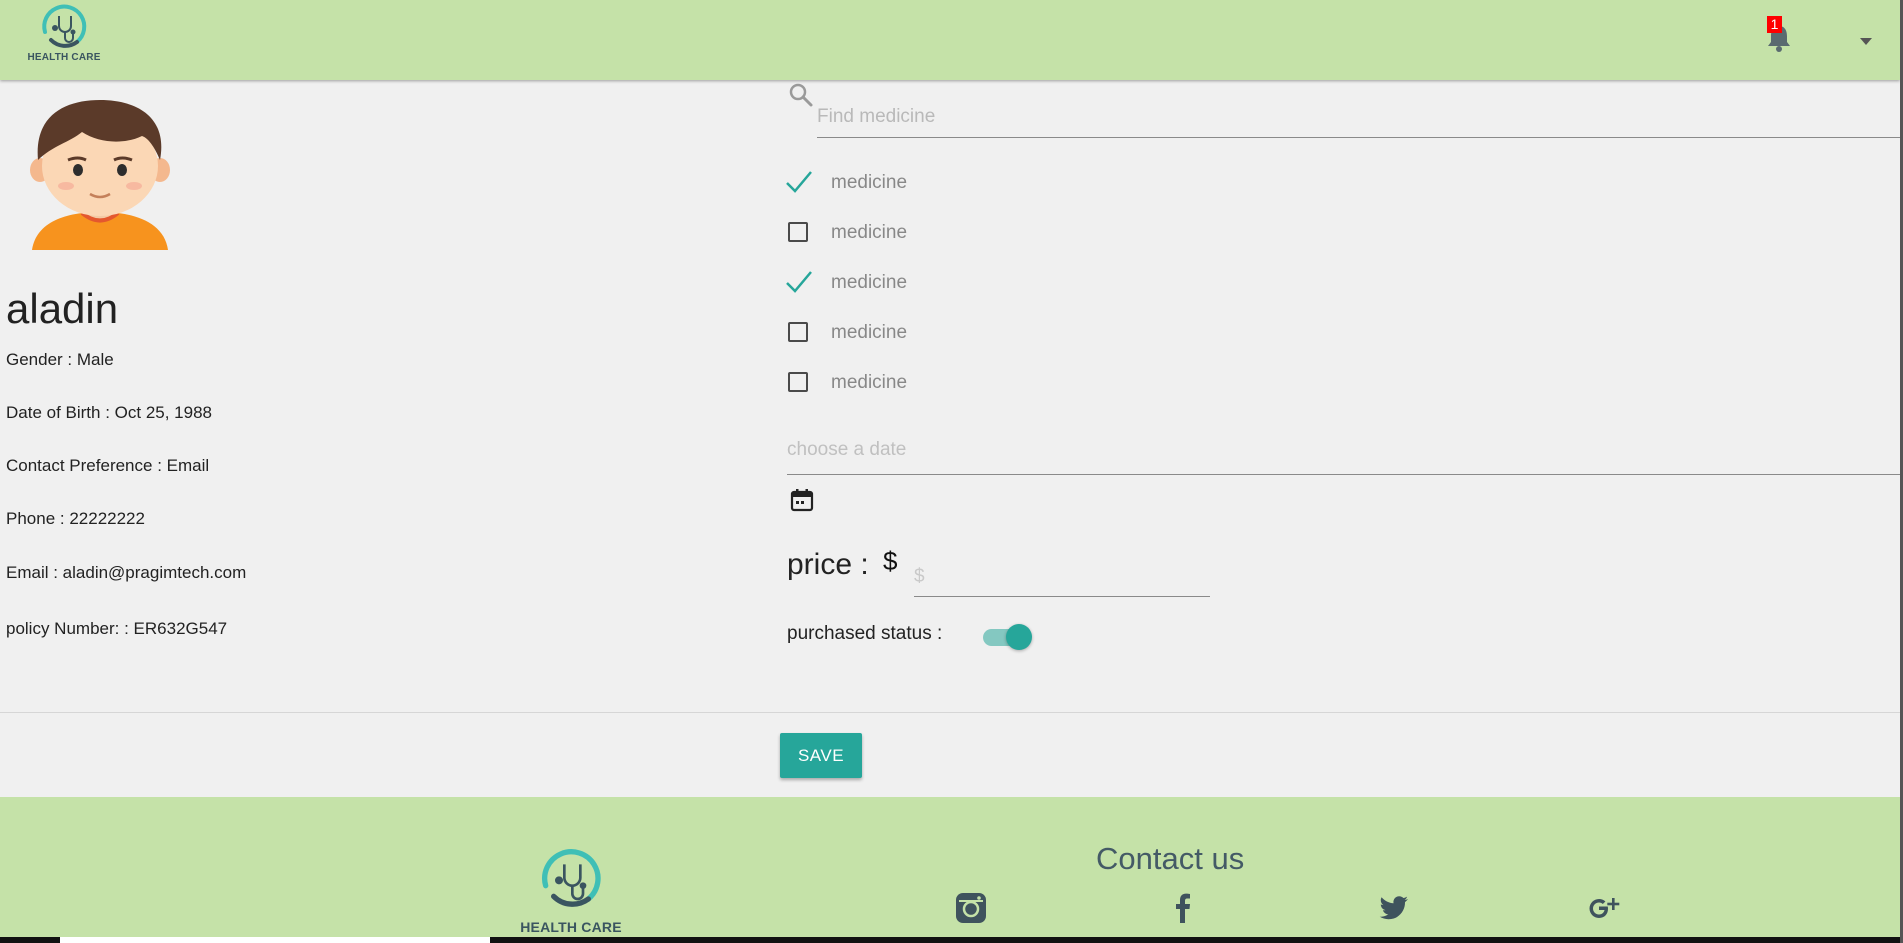 This screenshot has width=1903, height=943. What do you see at coordinates (950, 712) in the screenshot?
I see `form-divider` at bounding box center [950, 712].